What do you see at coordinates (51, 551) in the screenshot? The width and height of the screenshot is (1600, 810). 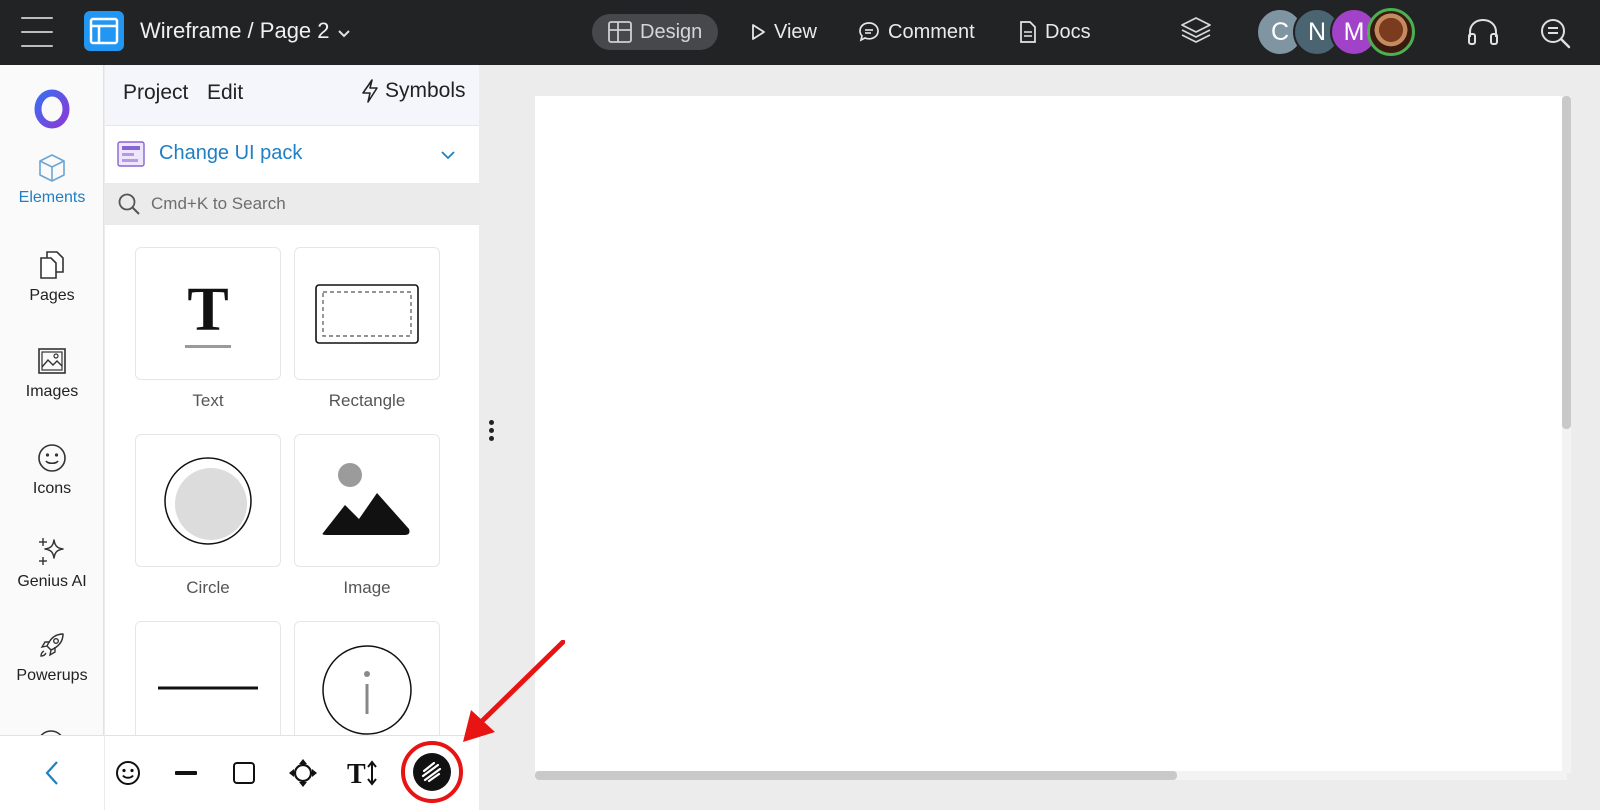 I see `sparkle-icon` at bounding box center [51, 551].